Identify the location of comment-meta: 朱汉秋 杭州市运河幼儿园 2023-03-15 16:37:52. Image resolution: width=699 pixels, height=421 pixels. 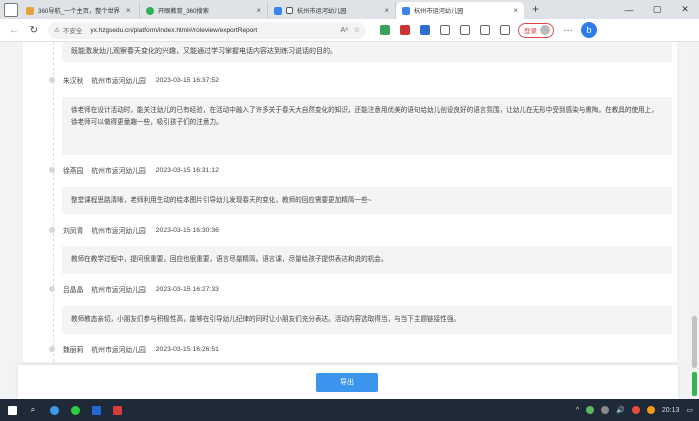
(134, 80).